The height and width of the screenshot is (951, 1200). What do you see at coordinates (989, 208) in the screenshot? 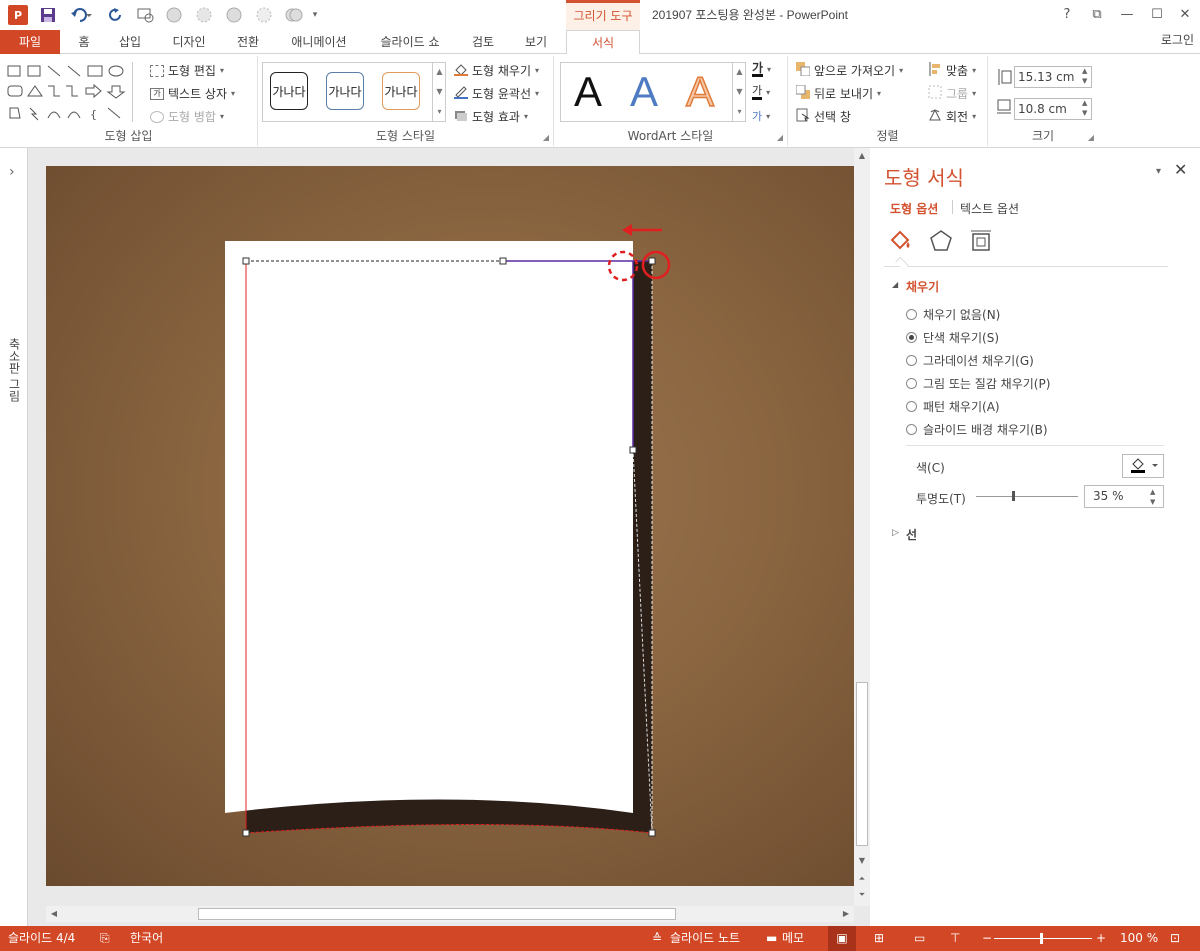
I see `tab-text-options: 텍스트 옵션` at bounding box center [989, 208].